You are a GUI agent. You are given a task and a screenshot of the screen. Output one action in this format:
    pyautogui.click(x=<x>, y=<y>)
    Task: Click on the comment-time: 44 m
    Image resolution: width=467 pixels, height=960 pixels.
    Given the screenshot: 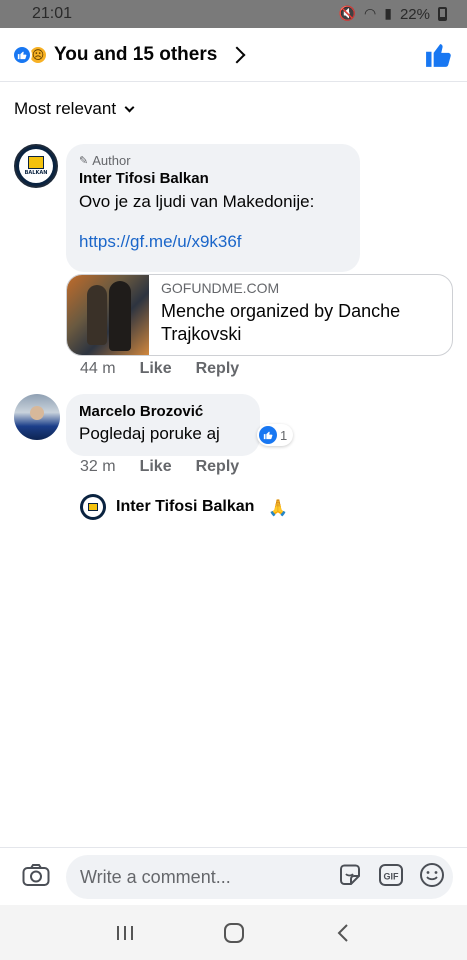 What is the action you would take?
    pyautogui.click(x=98, y=368)
    